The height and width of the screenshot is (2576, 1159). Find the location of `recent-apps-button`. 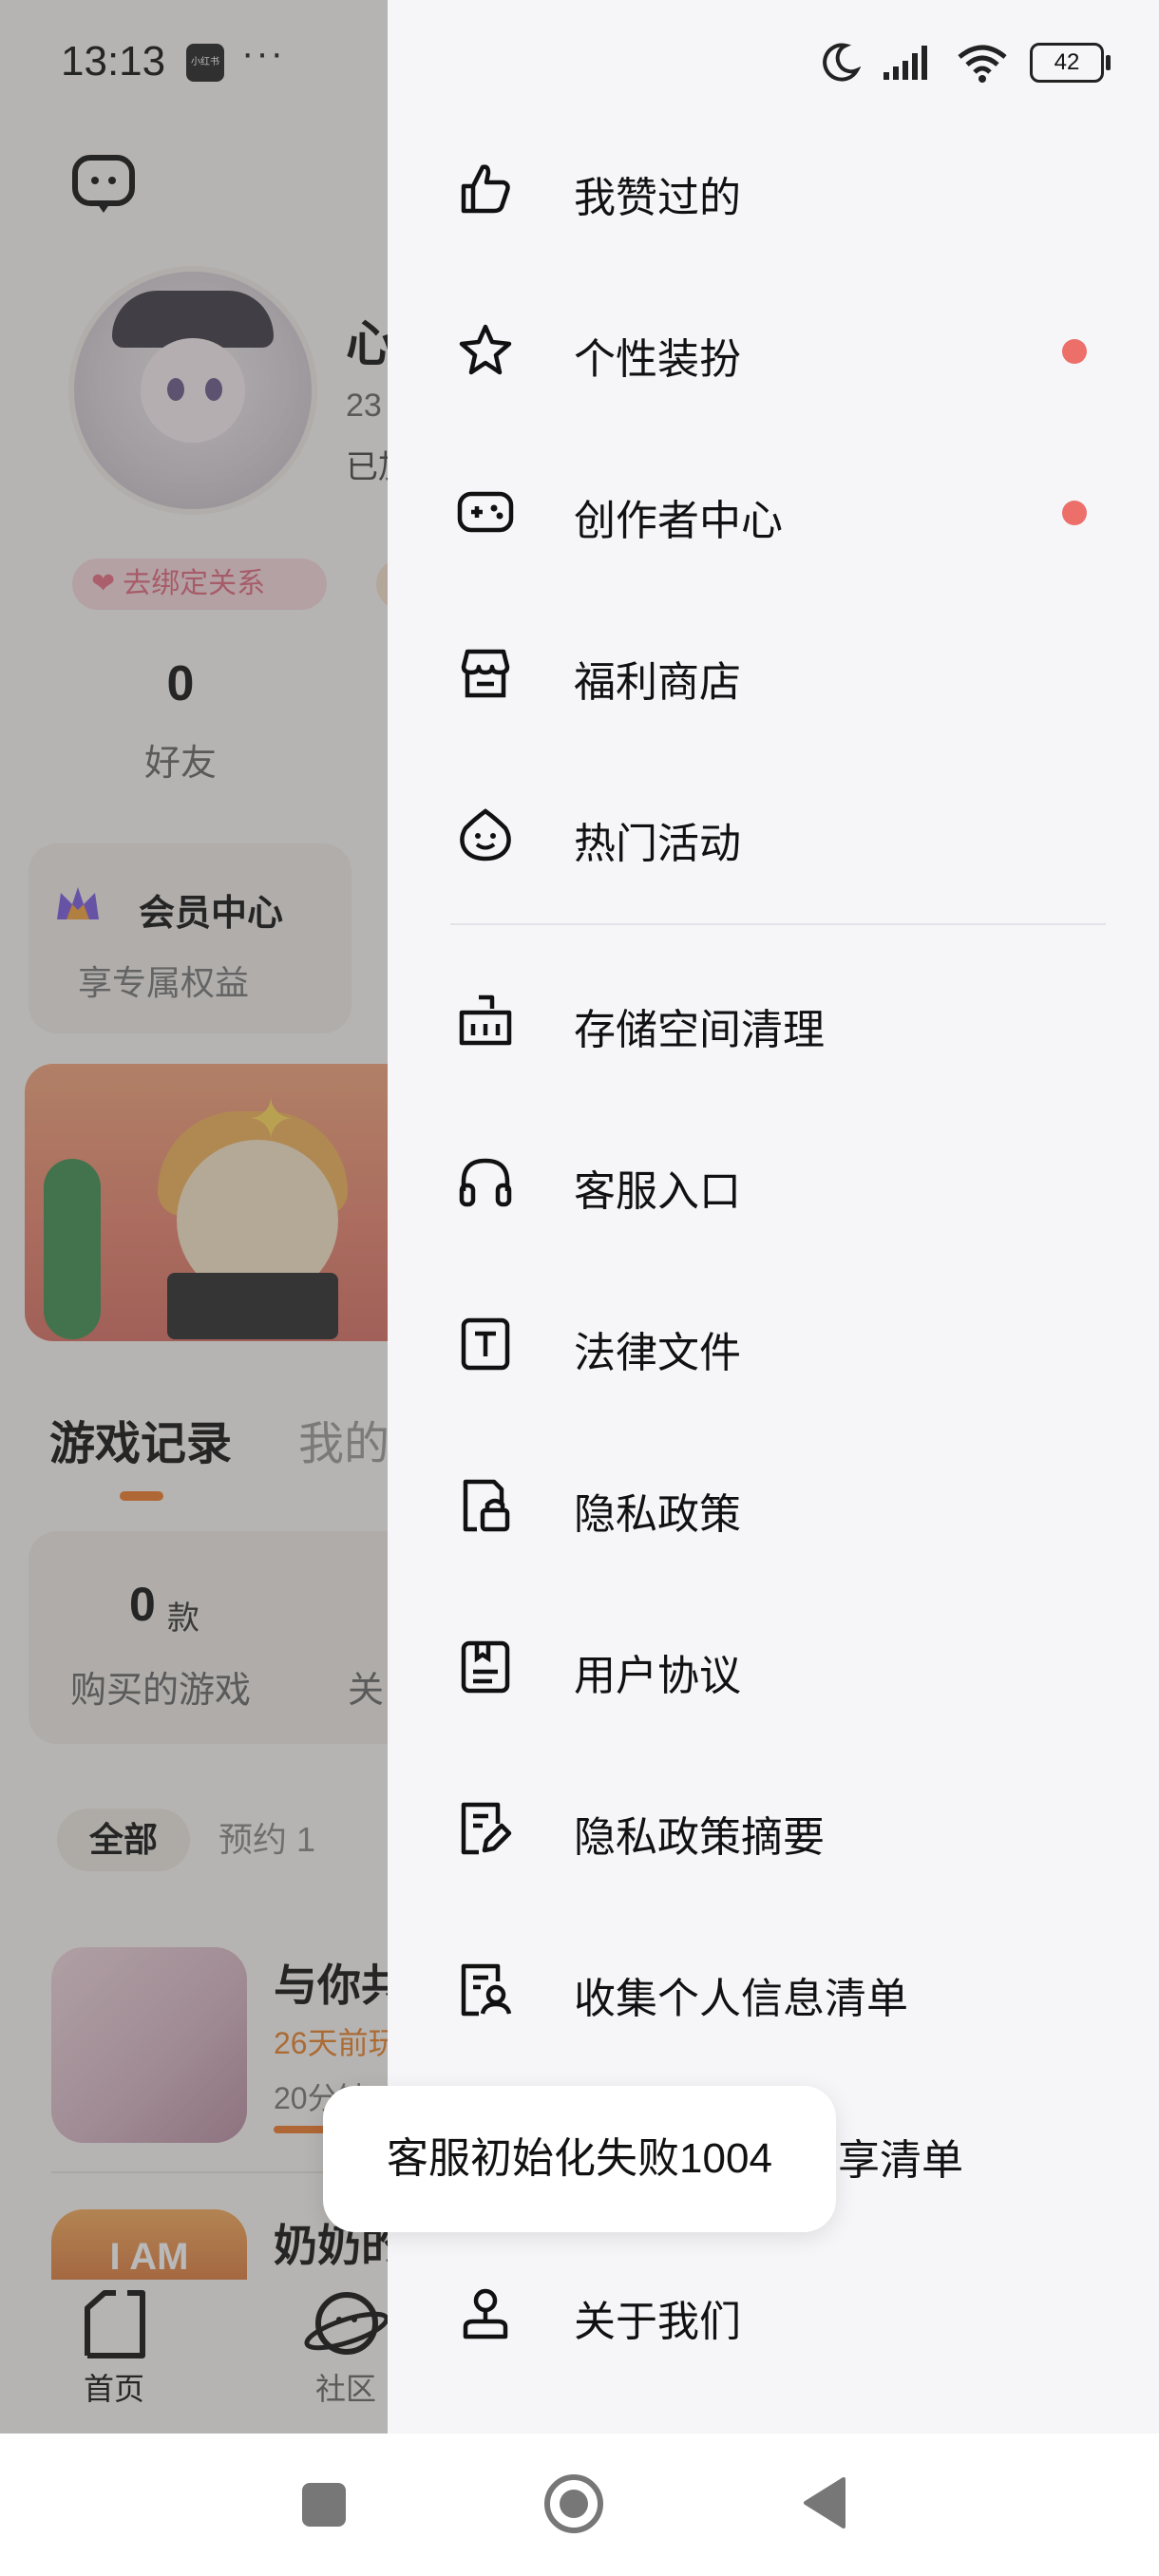

recent-apps-button is located at coordinates (324, 2505).